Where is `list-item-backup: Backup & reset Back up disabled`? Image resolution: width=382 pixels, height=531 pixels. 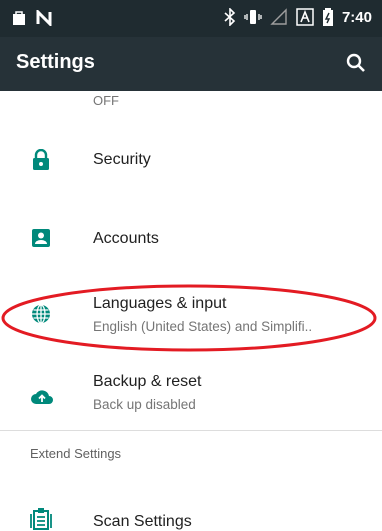 list-item-backup: Backup & reset Back up disabled is located at coordinates (191, 395).